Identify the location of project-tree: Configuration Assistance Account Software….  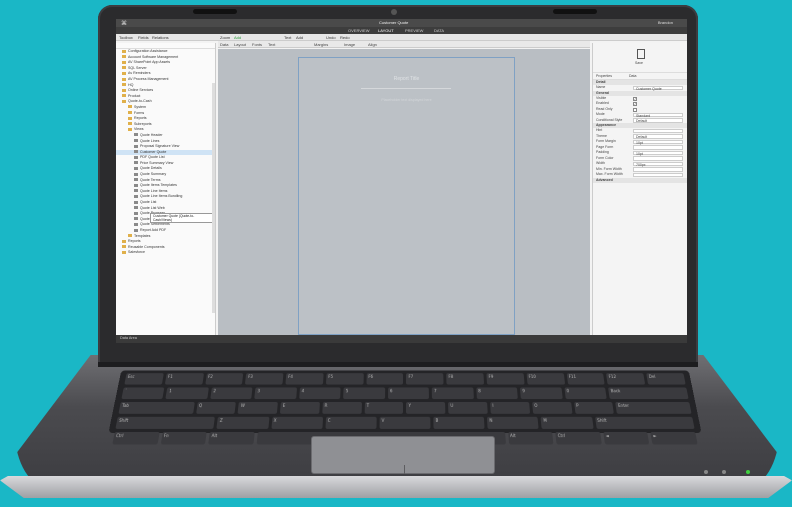
(166, 189).